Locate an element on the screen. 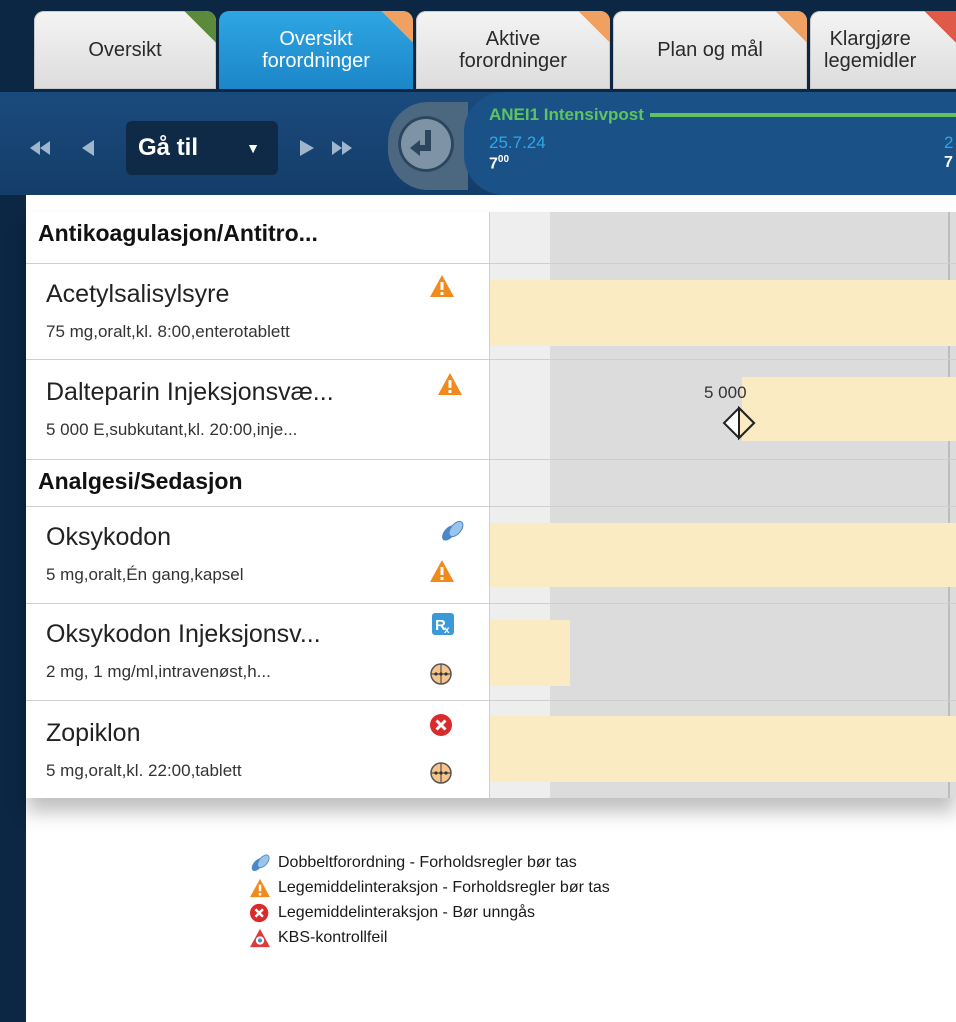 The height and width of the screenshot is (1022, 956). rewind-icon is located at coordinates (50, 148).